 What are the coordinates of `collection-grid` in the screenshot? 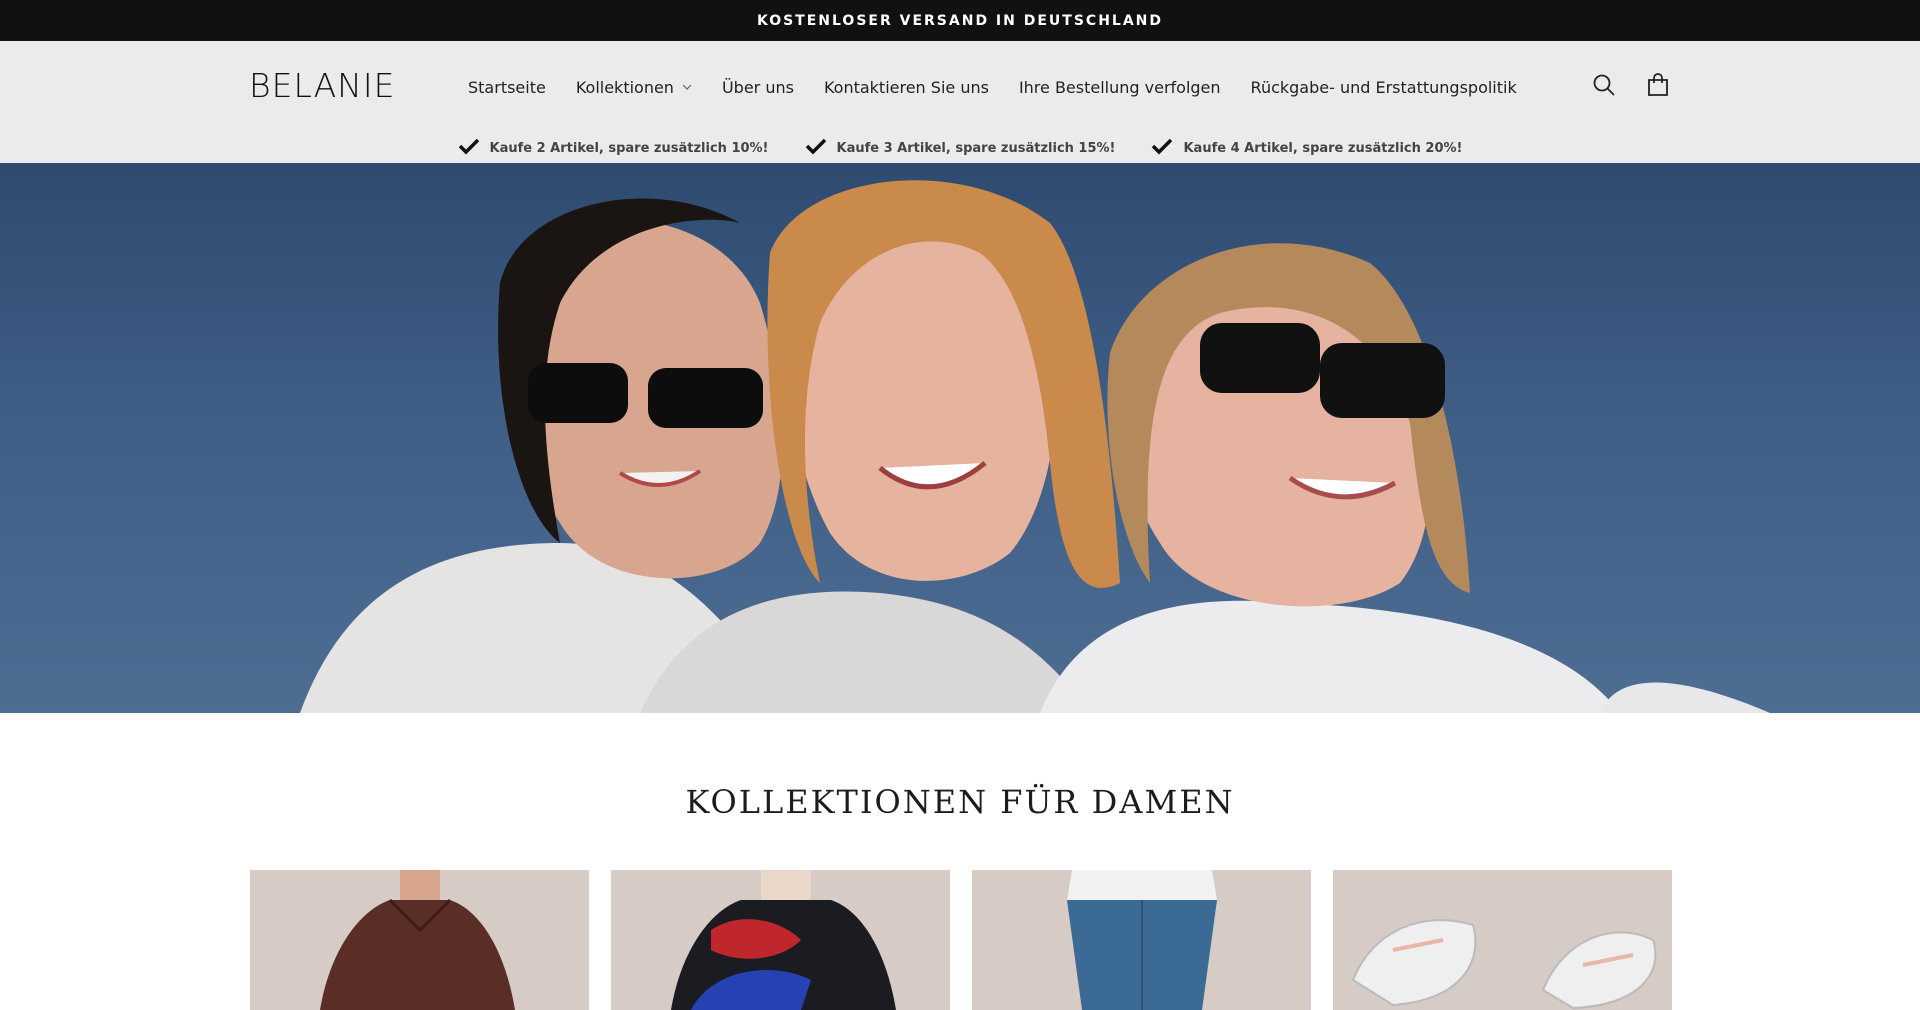 It's located at (961, 940).